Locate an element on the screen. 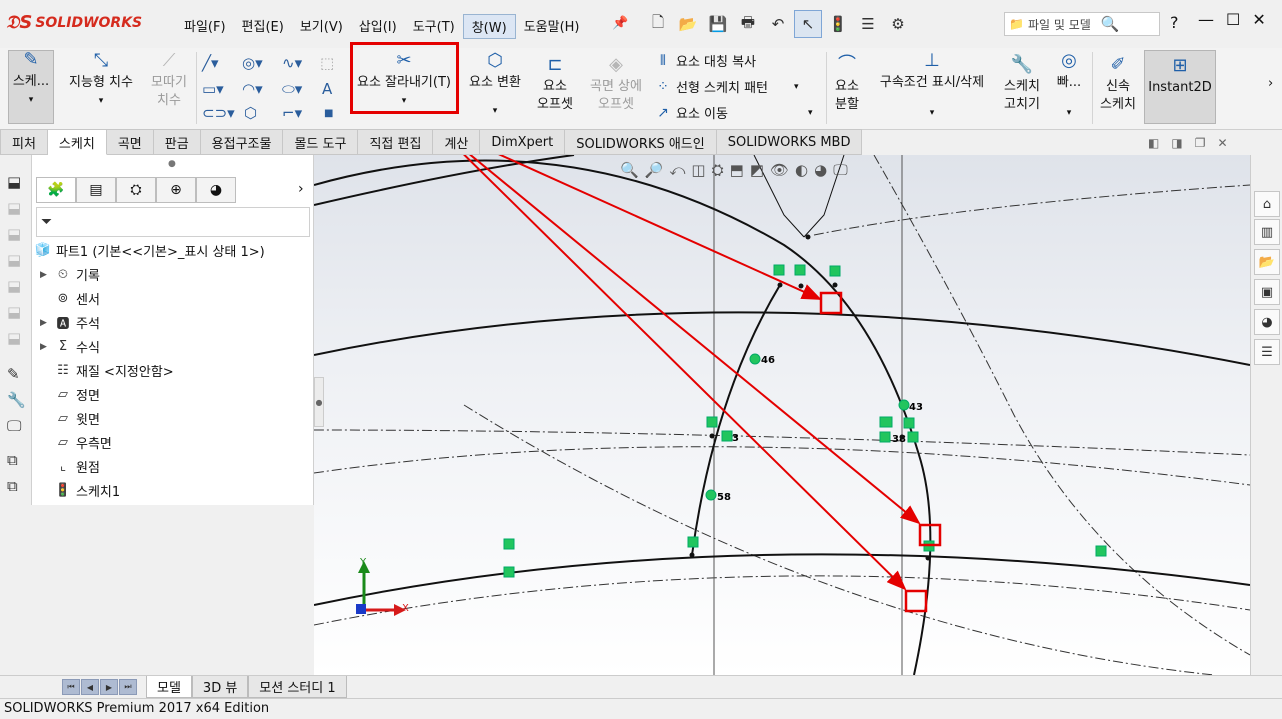  rebuild-traffic-light-icon: 🚦 is located at coordinates (838, 24).